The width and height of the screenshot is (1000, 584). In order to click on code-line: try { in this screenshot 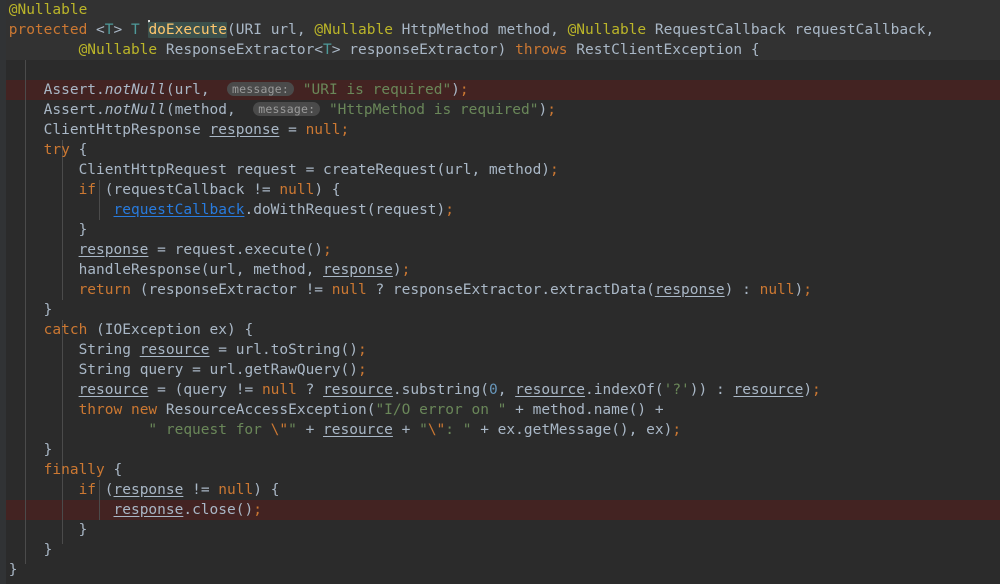, I will do `click(500, 150)`.